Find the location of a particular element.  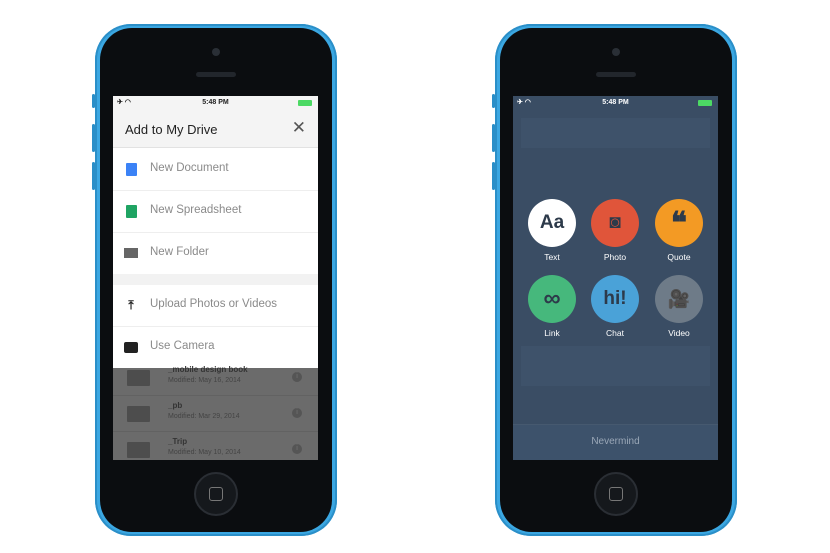

menu-new-folder: New Folder is located at coordinates (215, 254).